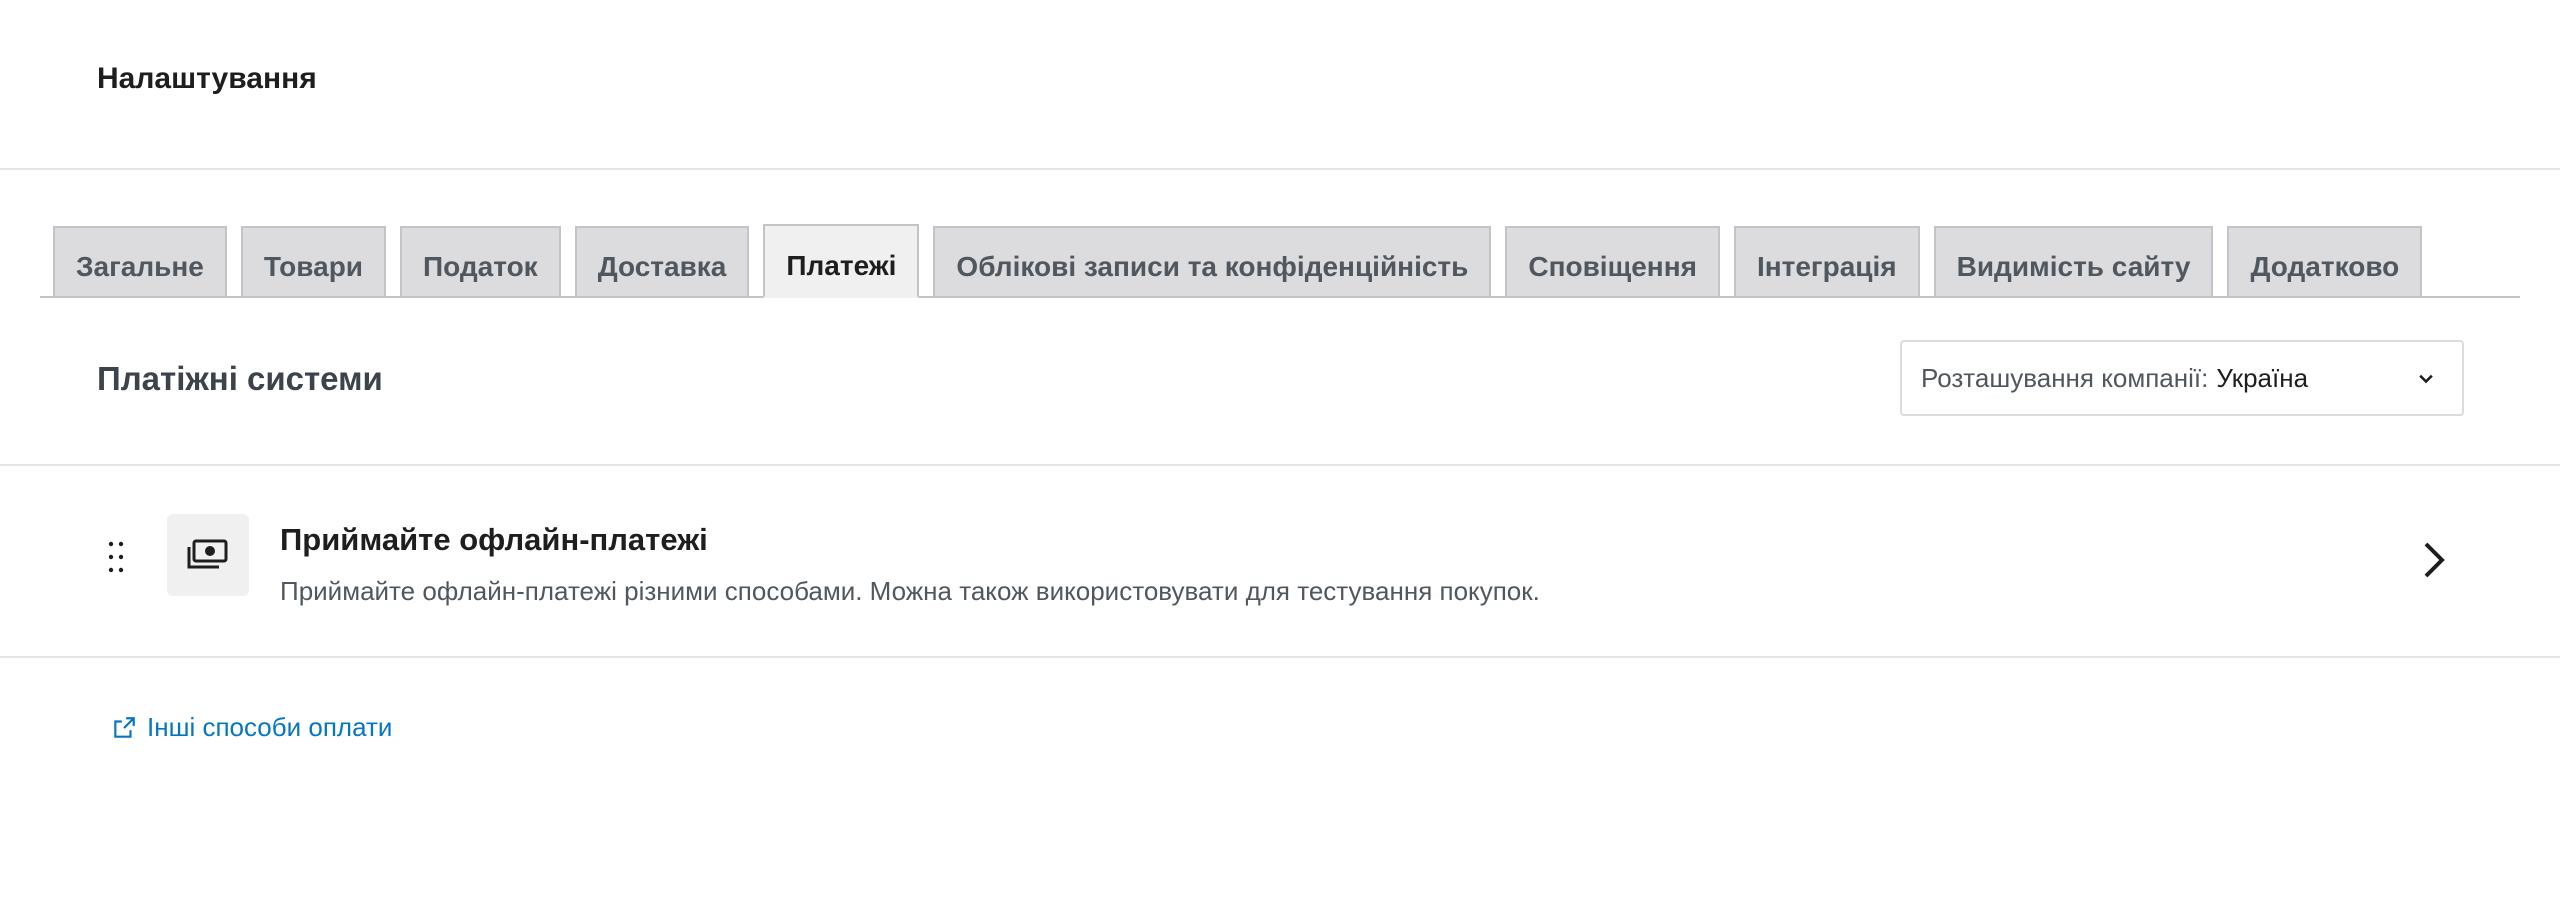 The height and width of the screenshot is (900, 2560). Describe the element at coordinates (2434, 560) in the screenshot. I see `chevron-right-icon` at that location.